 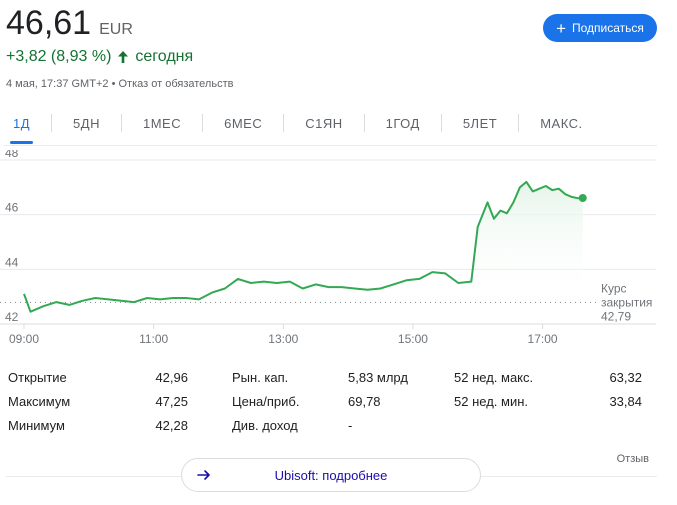 I want to click on tab-6m: 6МЕС, so click(x=243, y=123).